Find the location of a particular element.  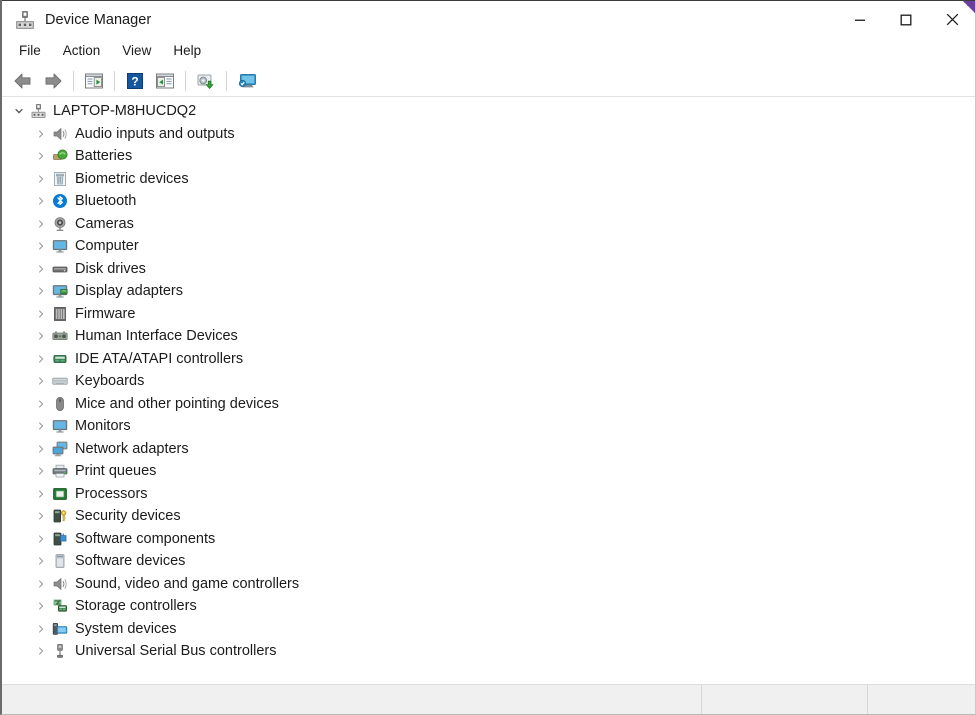

scan-hardware-changes-button is located at coordinates (247, 81).